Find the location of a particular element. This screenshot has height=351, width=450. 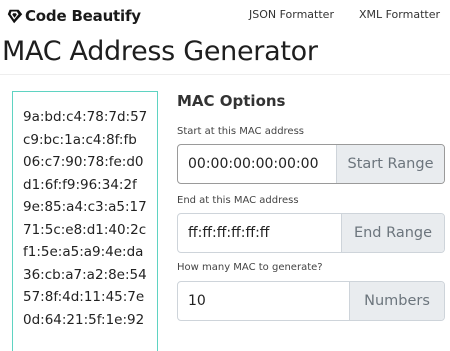

start-mac-input: 00:00:00:00:00:00 is located at coordinates (257, 164).